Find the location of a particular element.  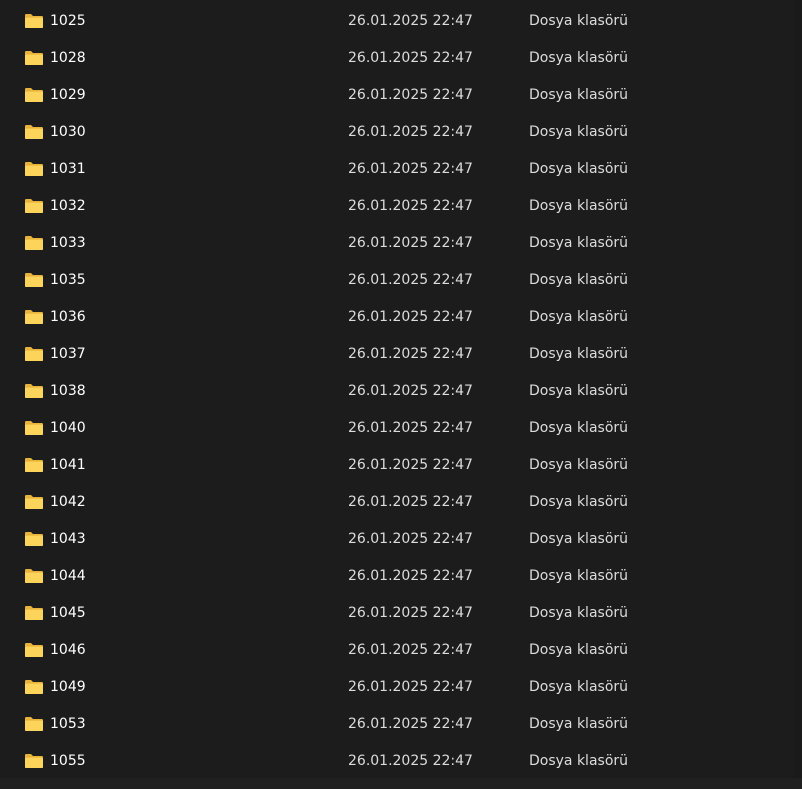

file-row: 1046 26.01.2025 22:47 Dosya klasörü is located at coordinates (397, 649).